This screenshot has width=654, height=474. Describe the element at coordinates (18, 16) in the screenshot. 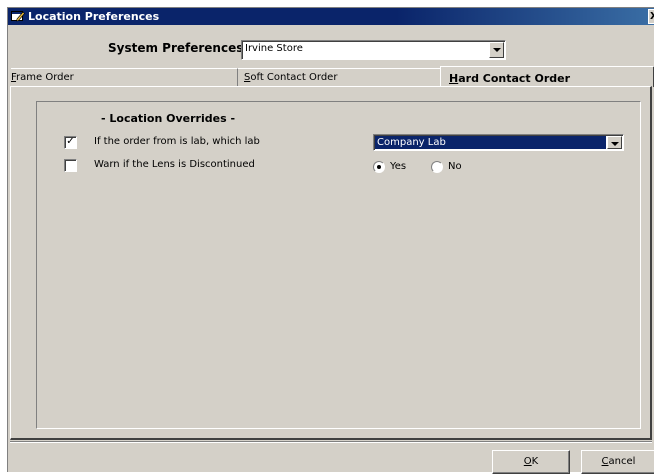

I see `window-edit-icon` at that location.